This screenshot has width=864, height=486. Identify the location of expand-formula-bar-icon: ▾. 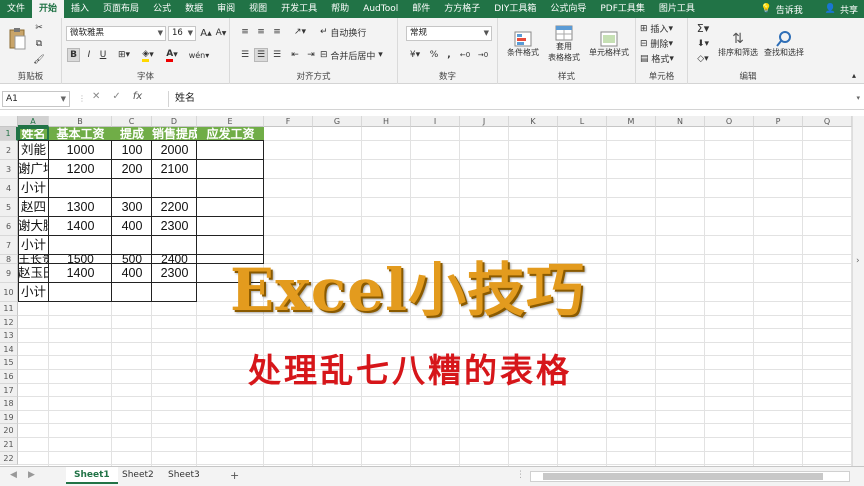
(858, 98).